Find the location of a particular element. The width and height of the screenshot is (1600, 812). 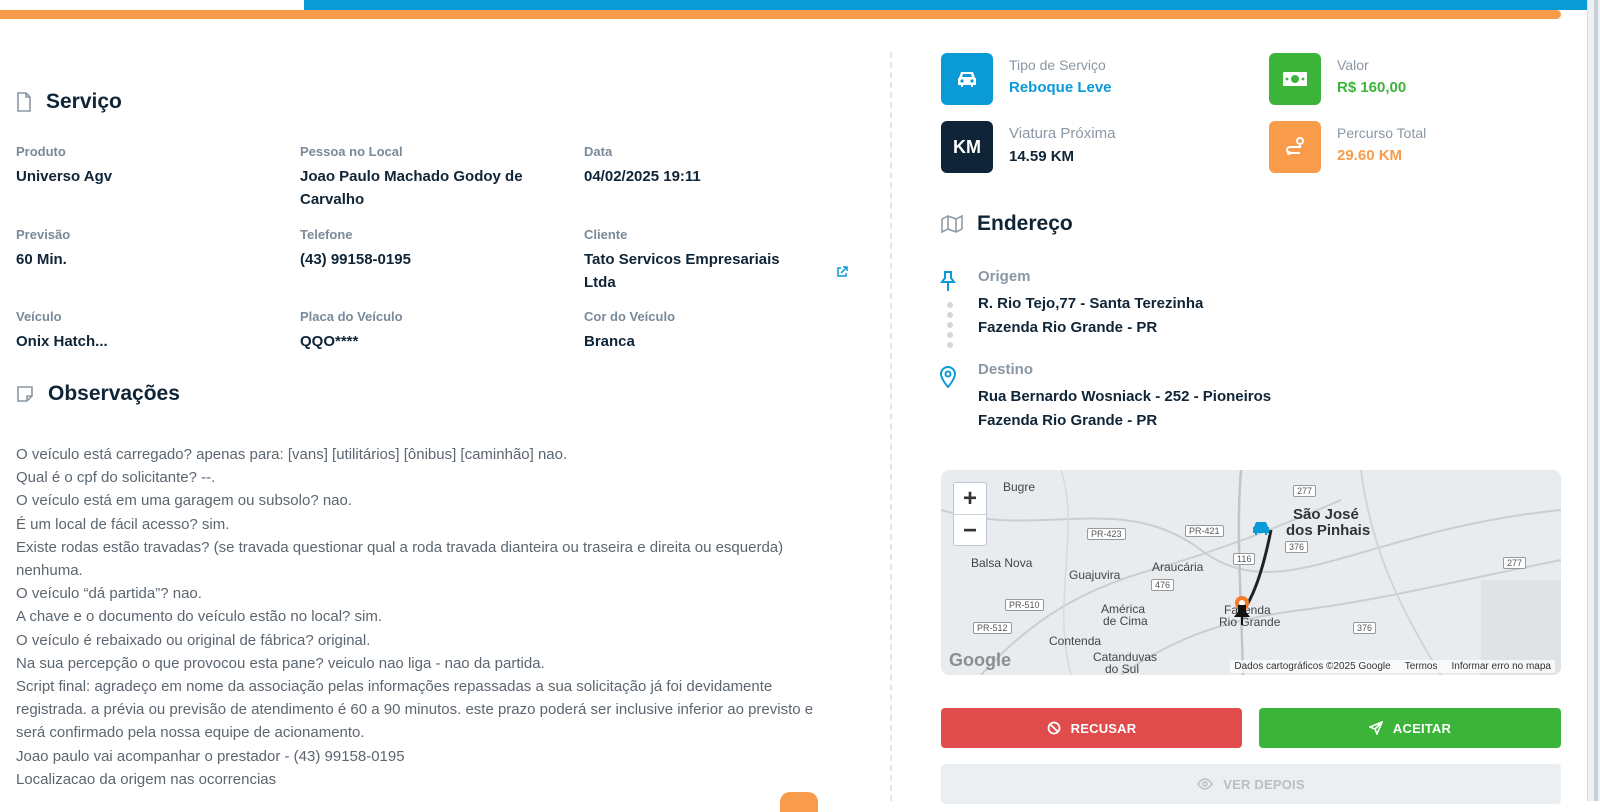

km-icon: KM is located at coordinates (967, 147).